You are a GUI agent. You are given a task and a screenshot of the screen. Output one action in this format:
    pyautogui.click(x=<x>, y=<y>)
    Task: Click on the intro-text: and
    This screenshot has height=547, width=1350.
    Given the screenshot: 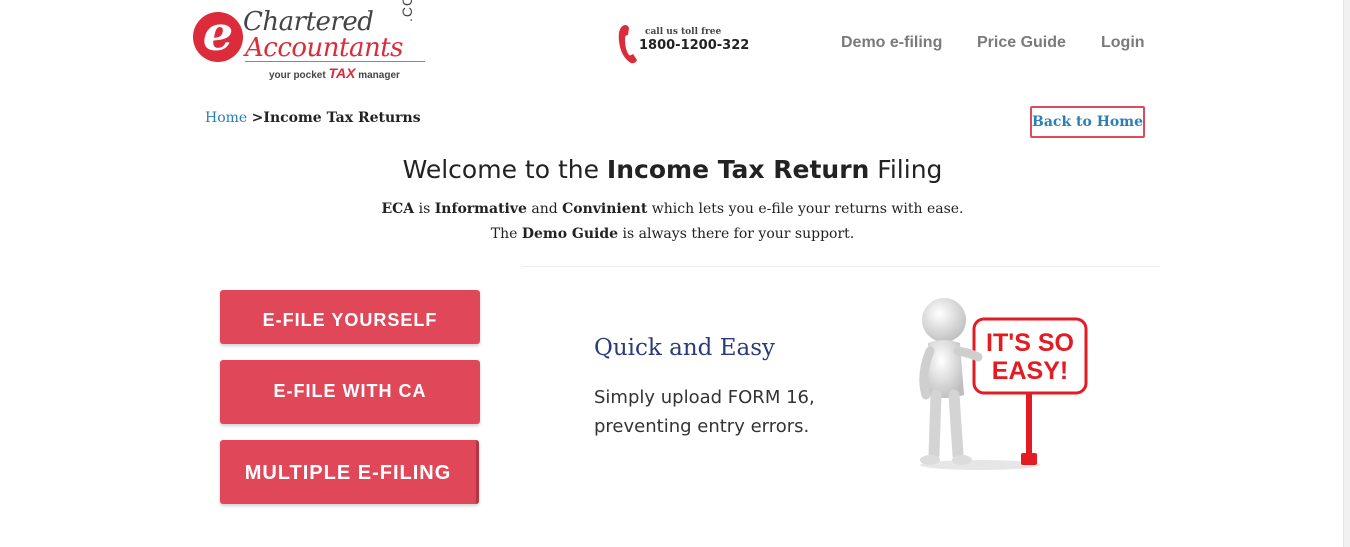 What is the action you would take?
    pyautogui.click(x=544, y=209)
    